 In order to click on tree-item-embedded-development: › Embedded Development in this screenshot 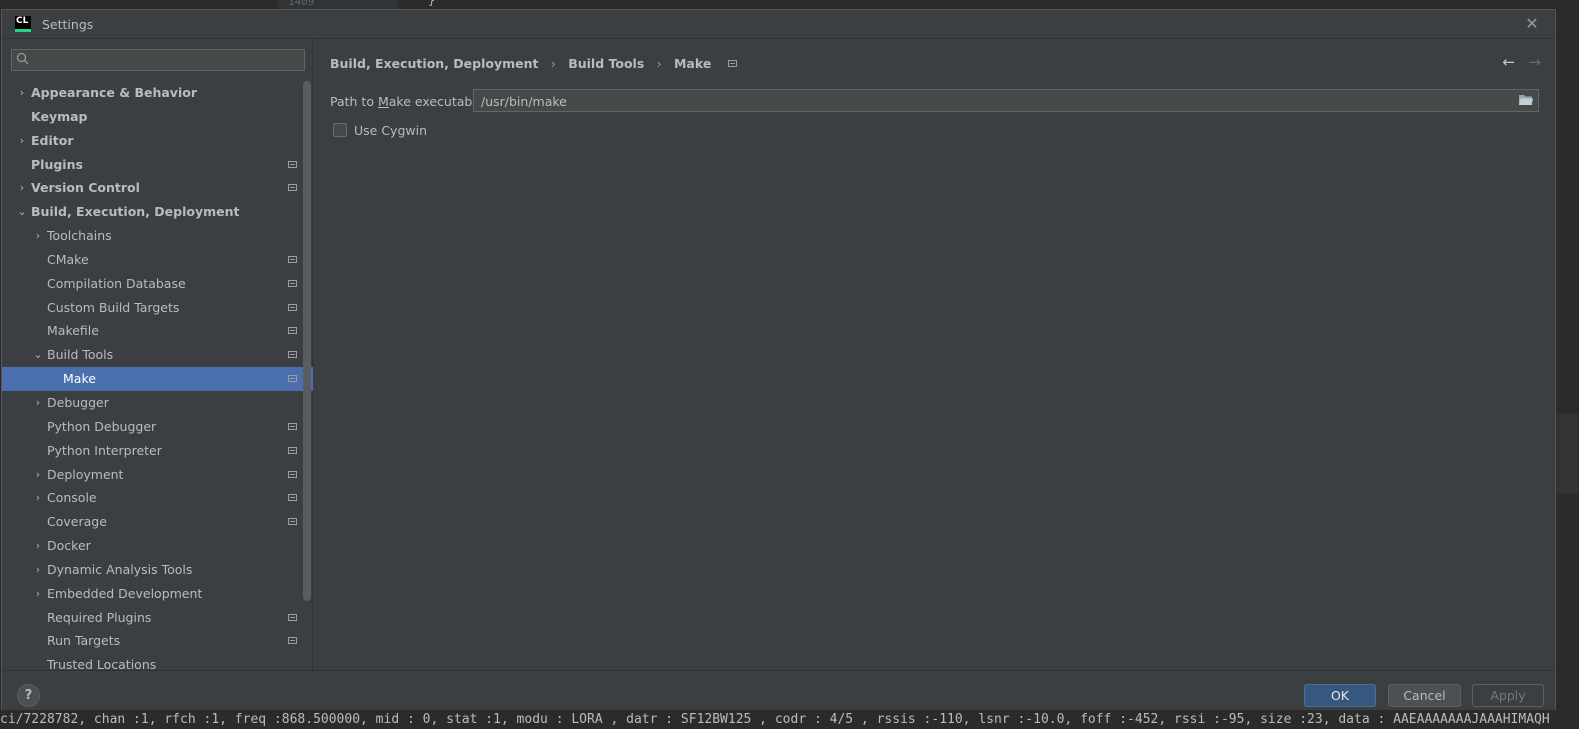, I will do `click(157, 594)`.